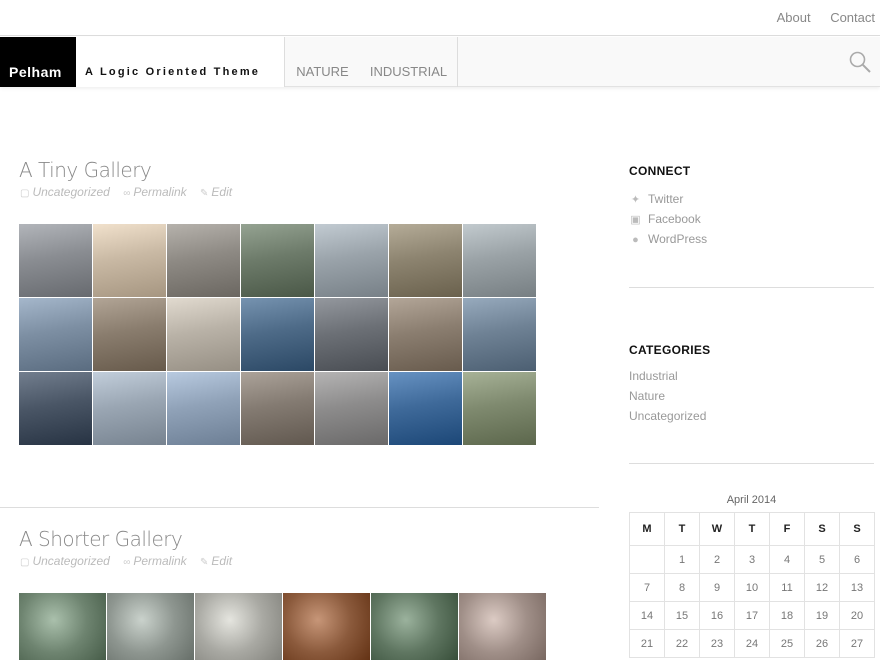 Image resolution: width=880 pixels, height=660 pixels. I want to click on category-industrial: Industrial, so click(667, 378).